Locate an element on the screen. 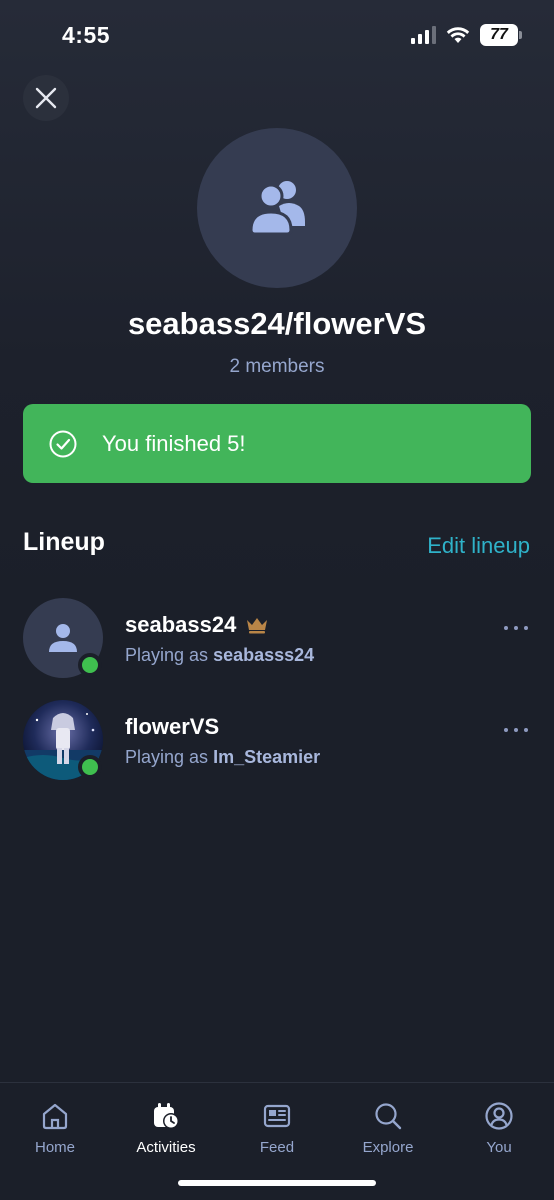  member-playing-as: Playing as Im_Steamier is located at coordinates (222, 757).